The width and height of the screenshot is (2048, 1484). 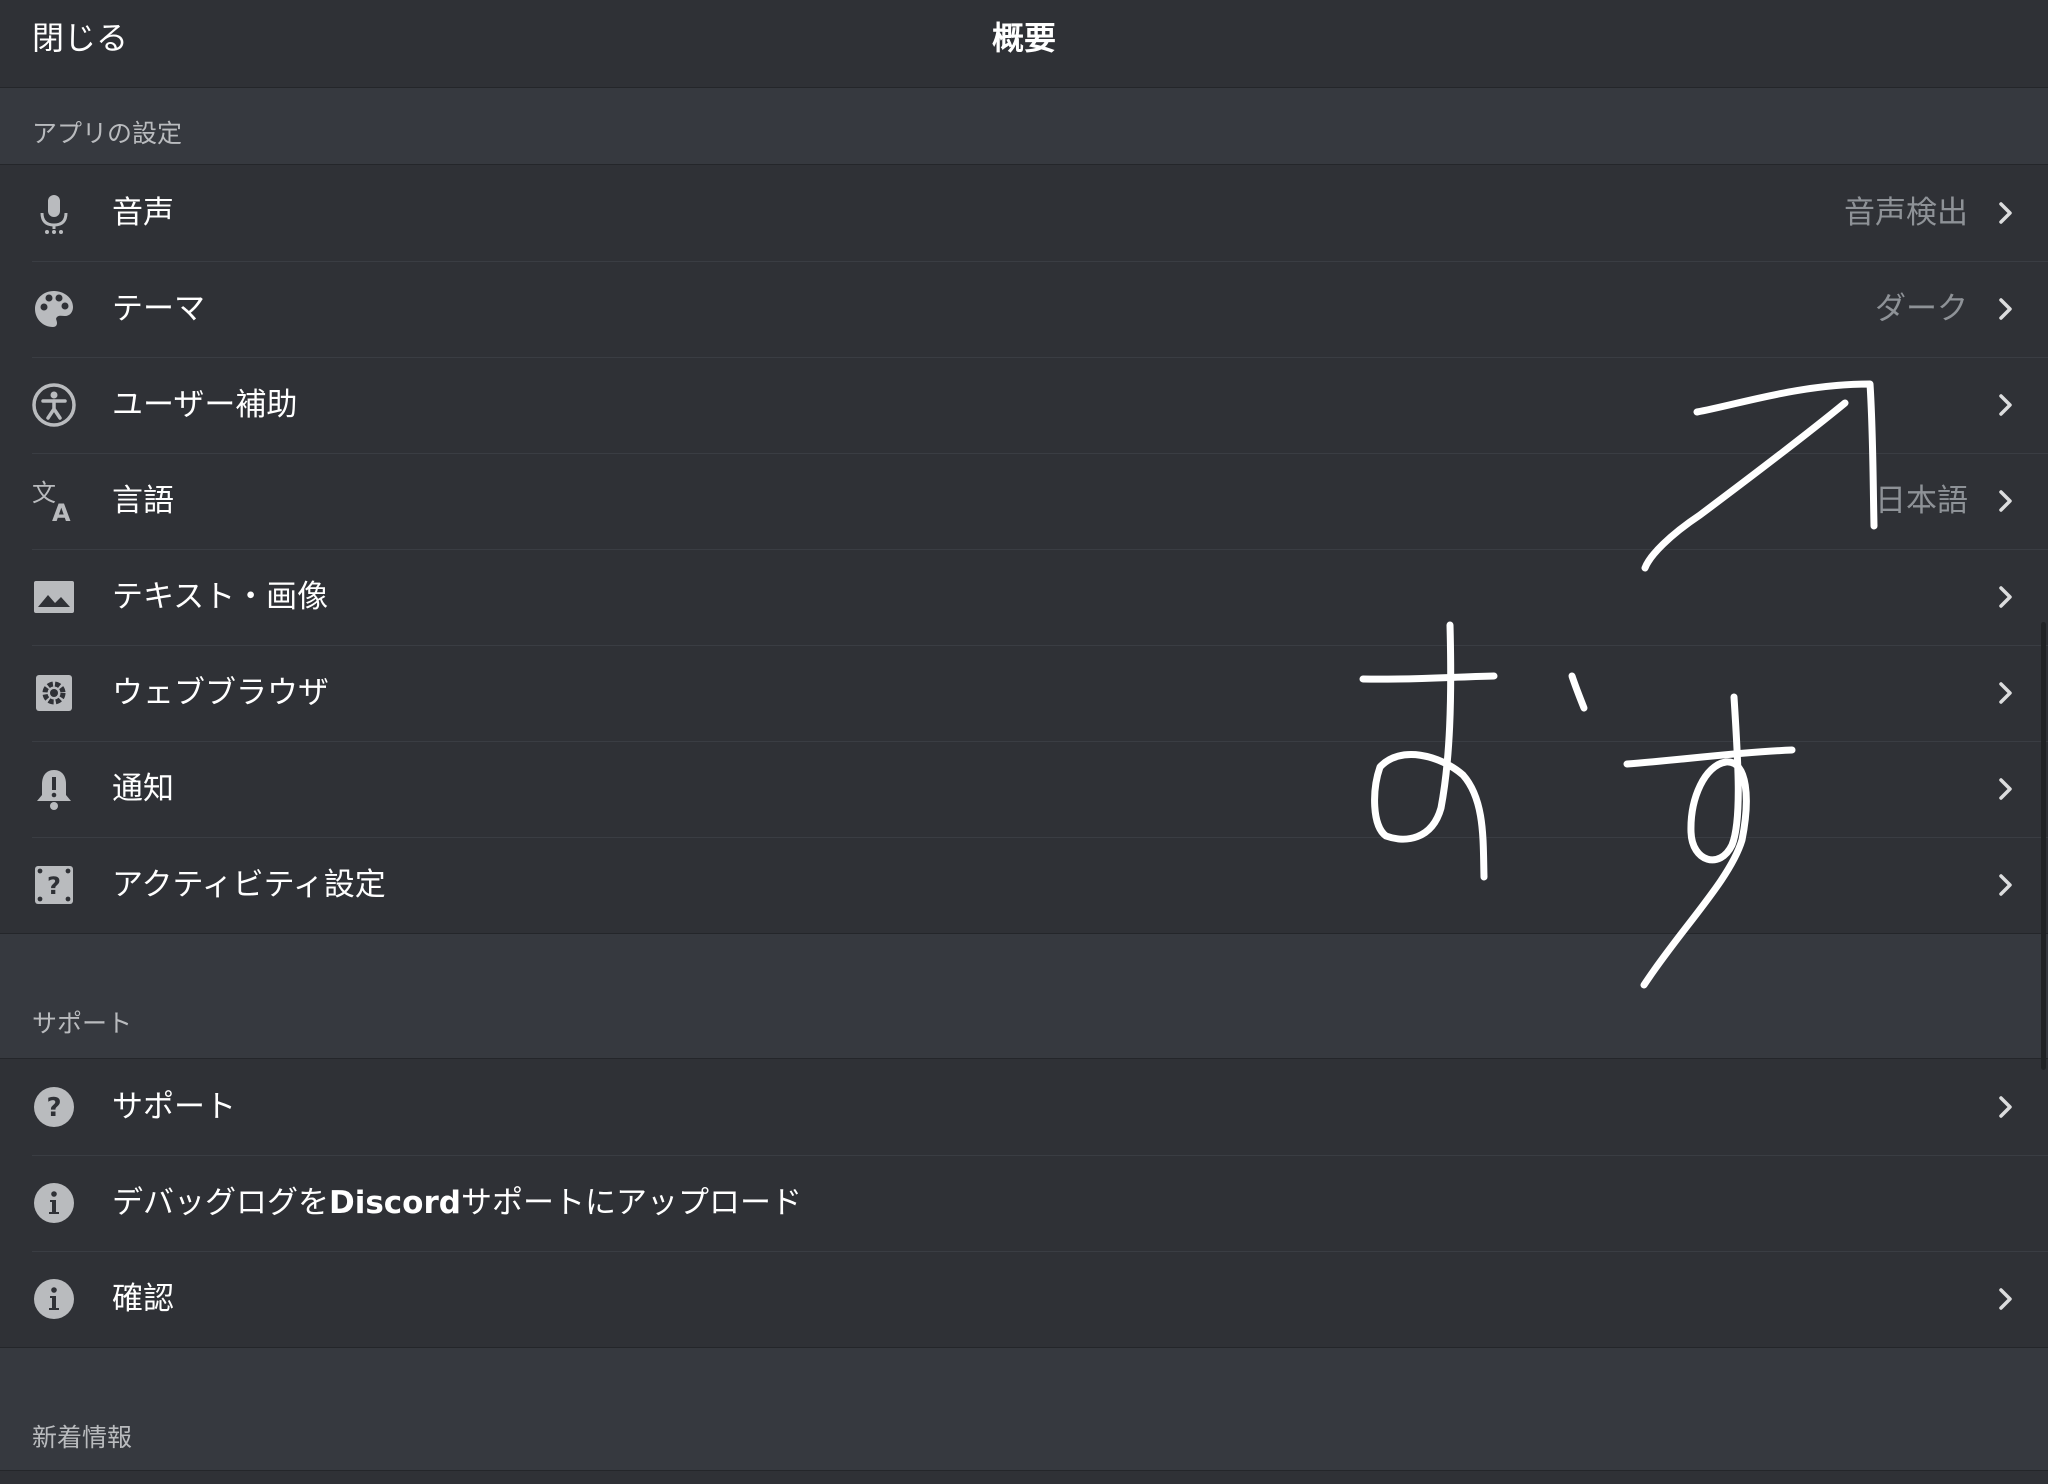 I want to click on section-header-app-settings: アプリの設定, so click(x=1024, y=126).